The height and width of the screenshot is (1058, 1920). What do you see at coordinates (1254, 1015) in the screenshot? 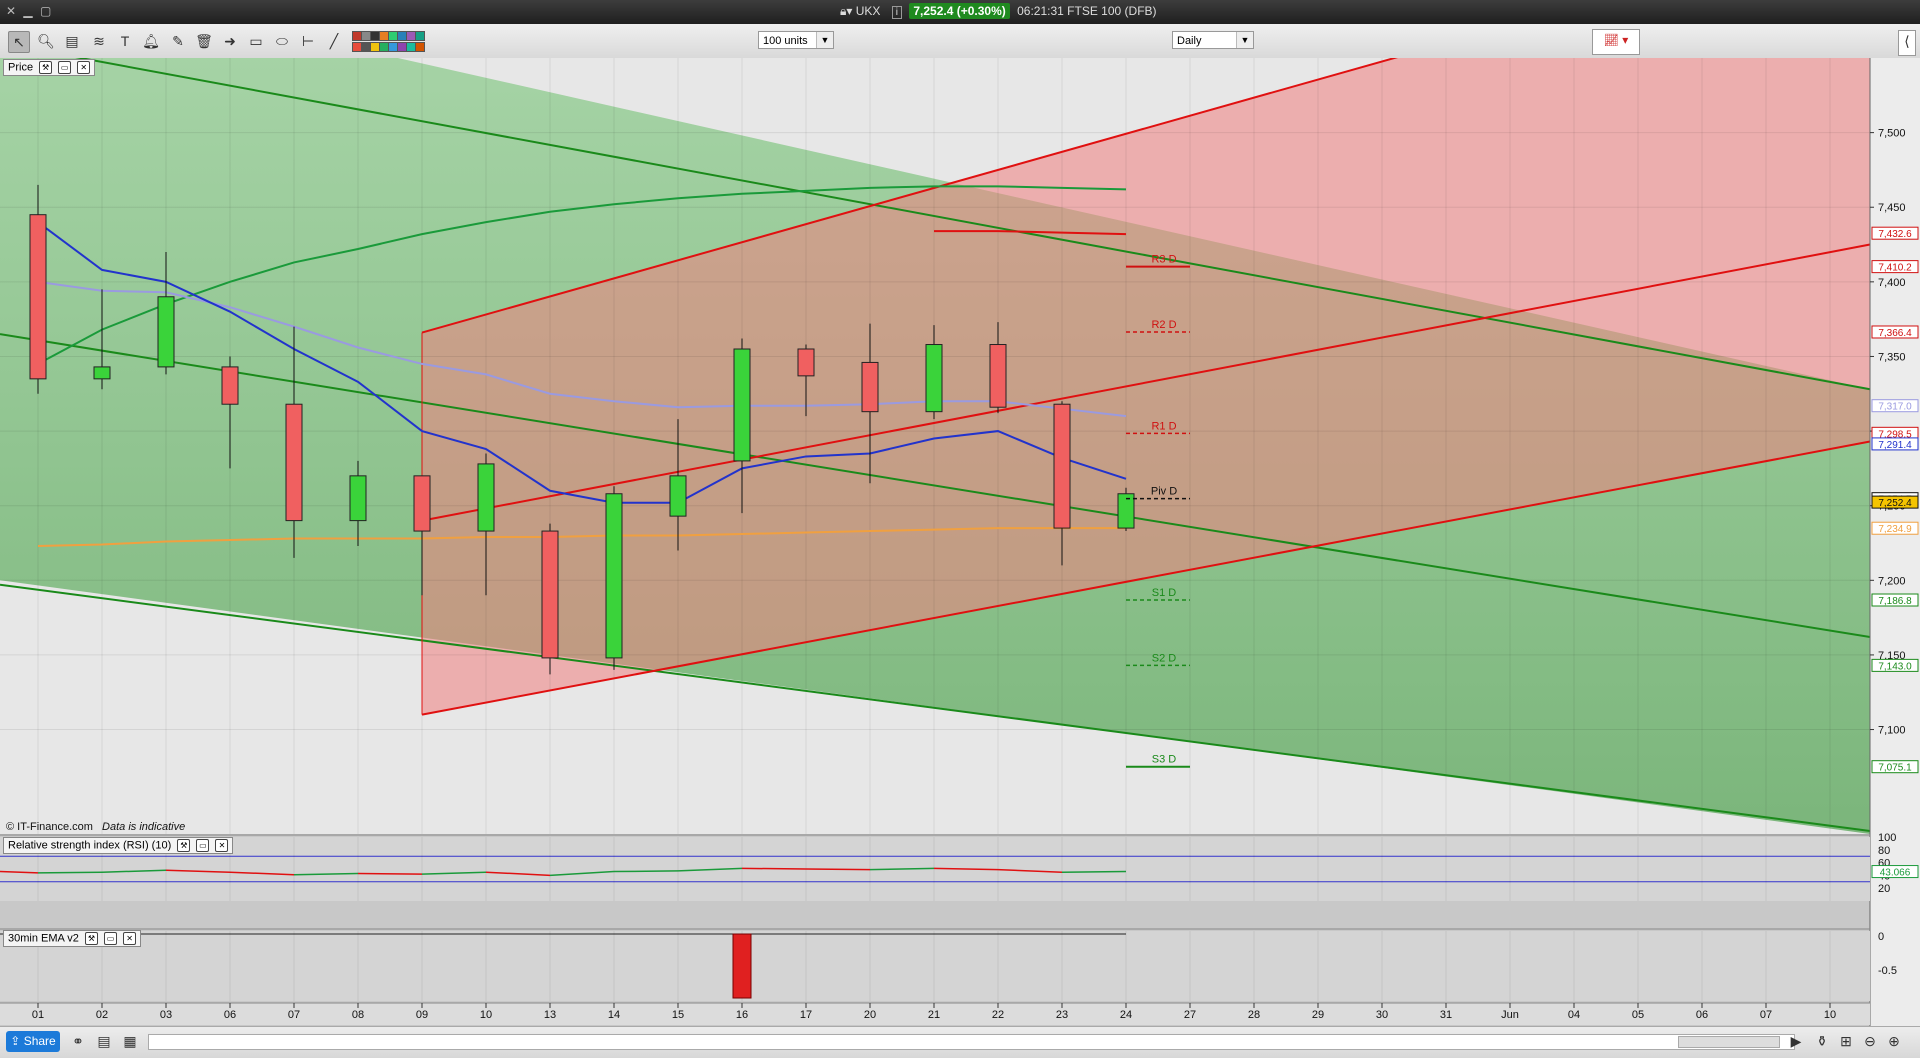
I see `x-axis-label: 28` at bounding box center [1254, 1015].